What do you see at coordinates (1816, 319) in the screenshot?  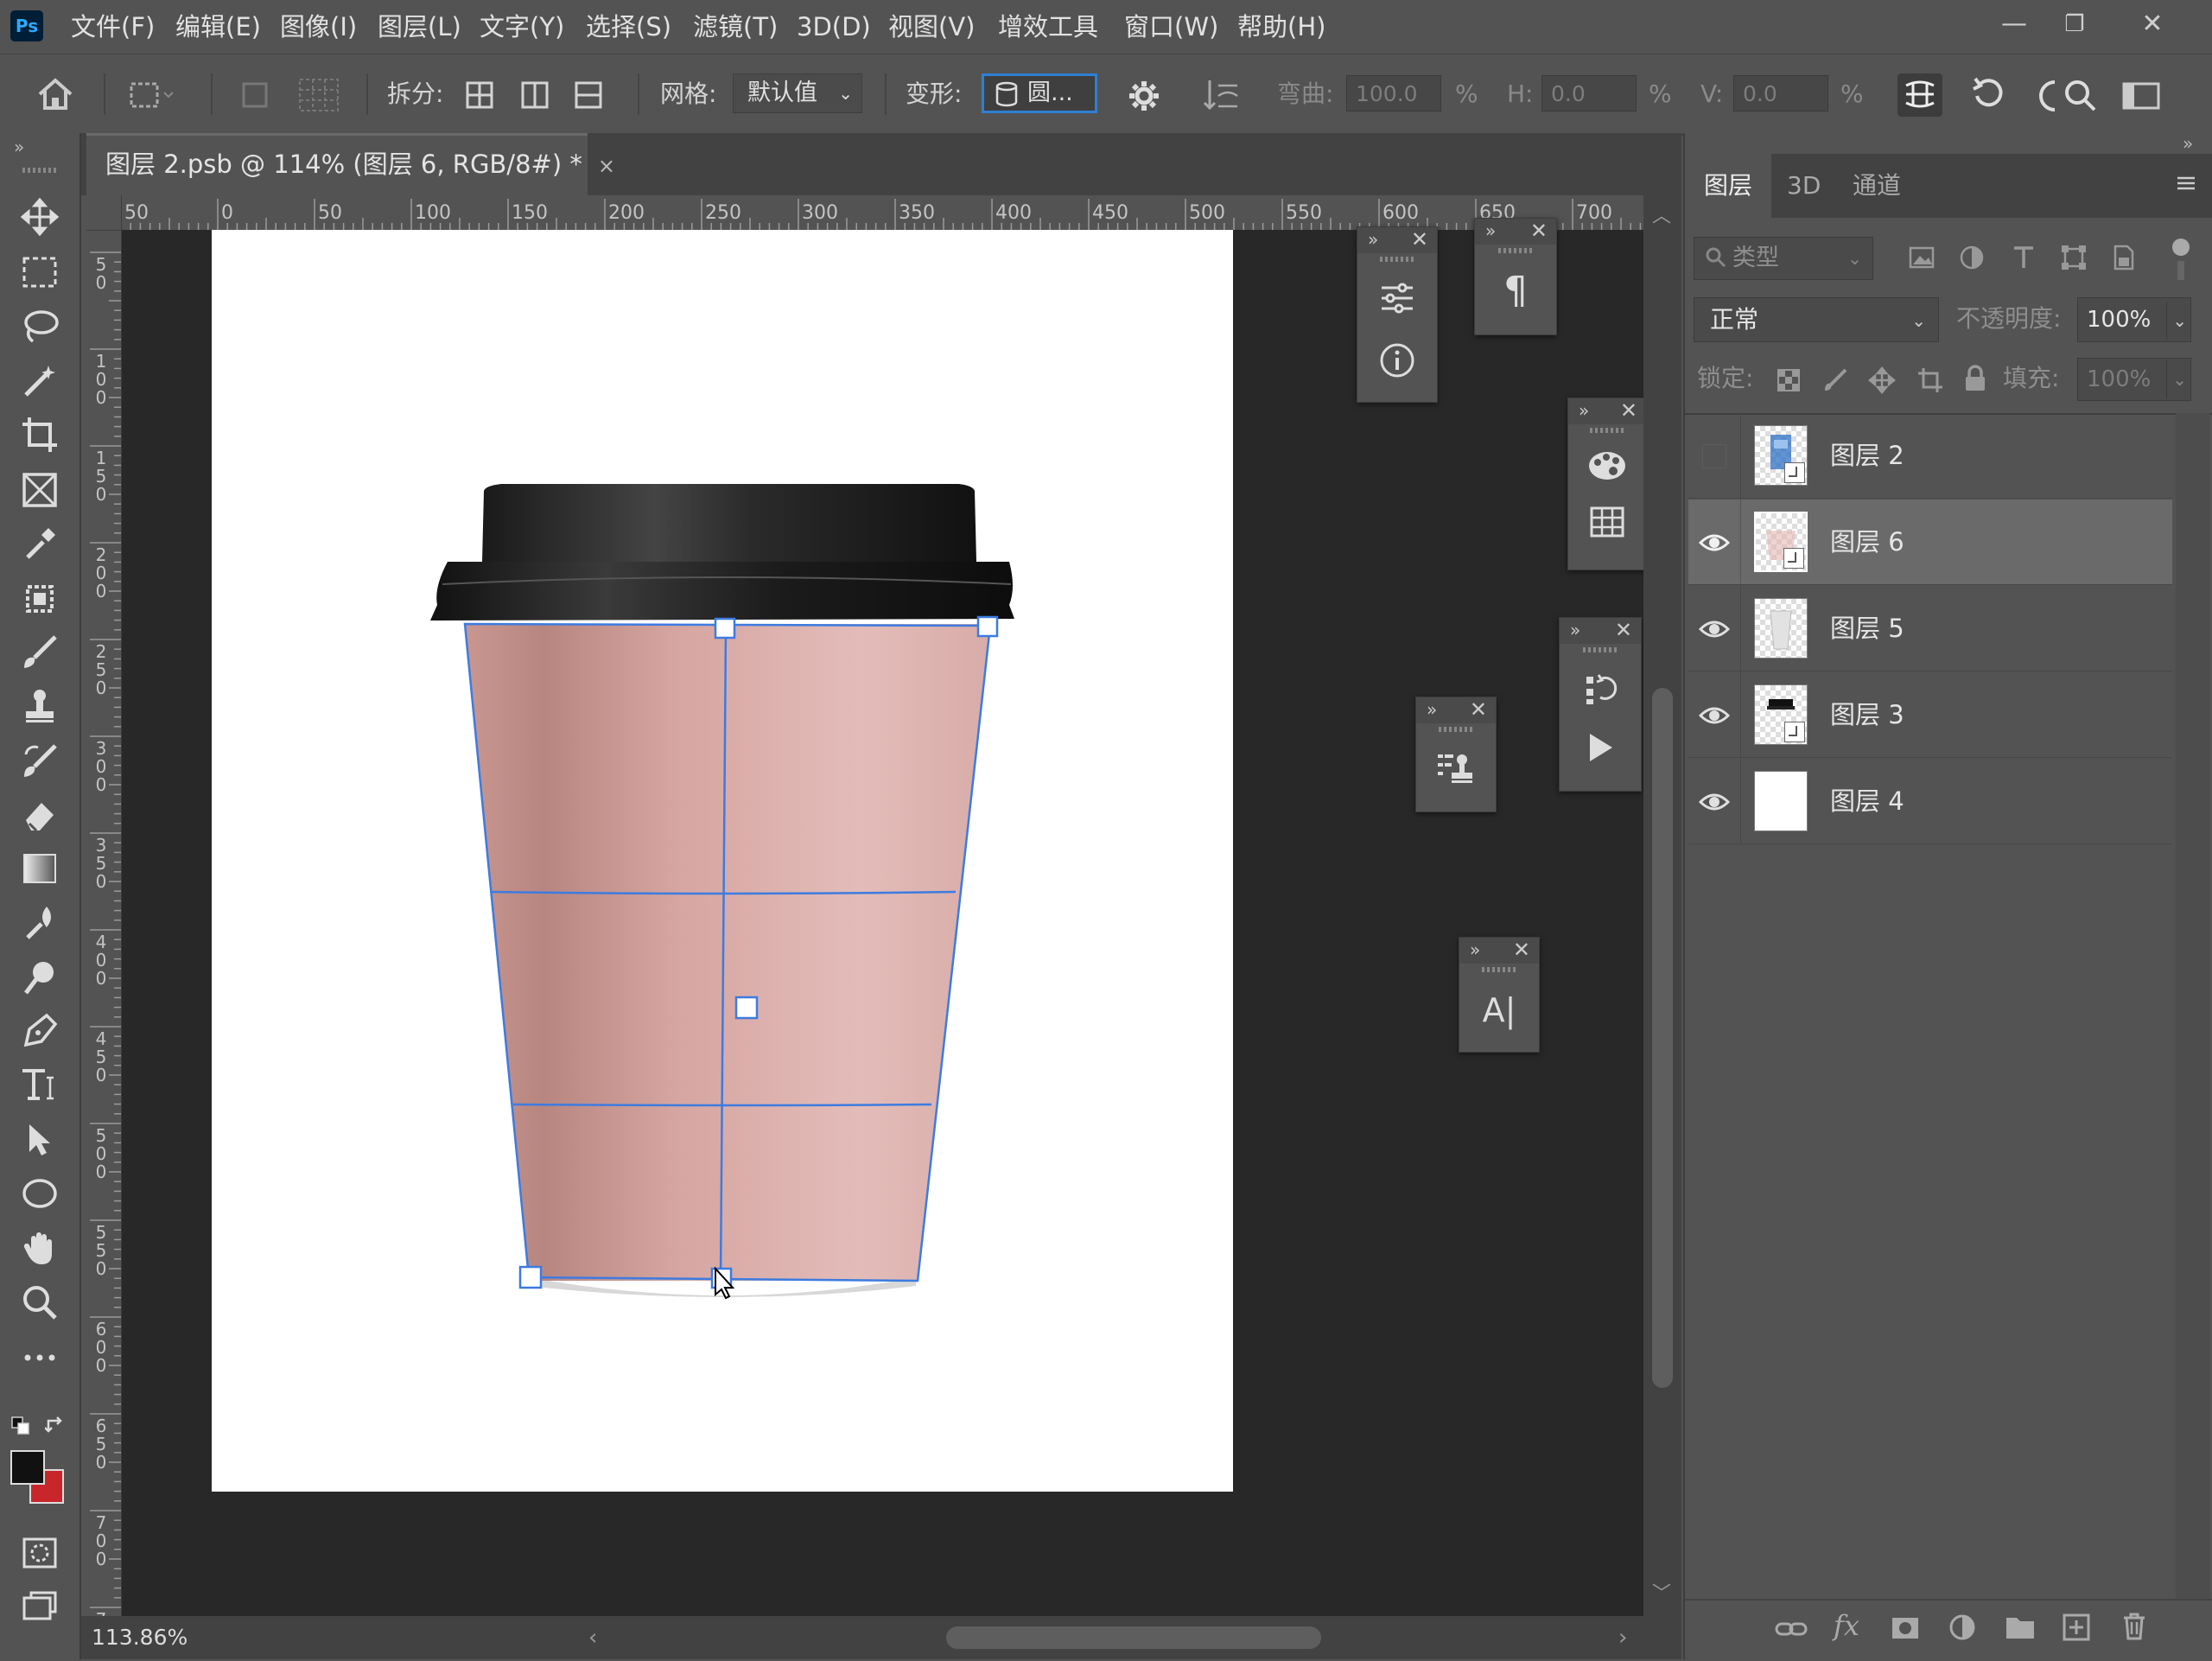 I see `blend-mode-dropdown: 正常 ⌄` at bounding box center [1816, 319].